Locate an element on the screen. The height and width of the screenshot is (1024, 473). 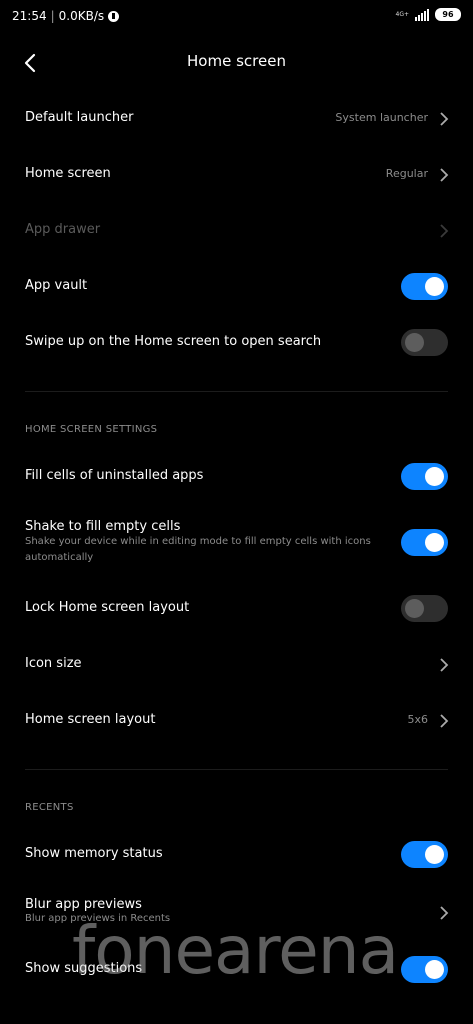
network-type: 4G+ is located at coordinates (402, 14).